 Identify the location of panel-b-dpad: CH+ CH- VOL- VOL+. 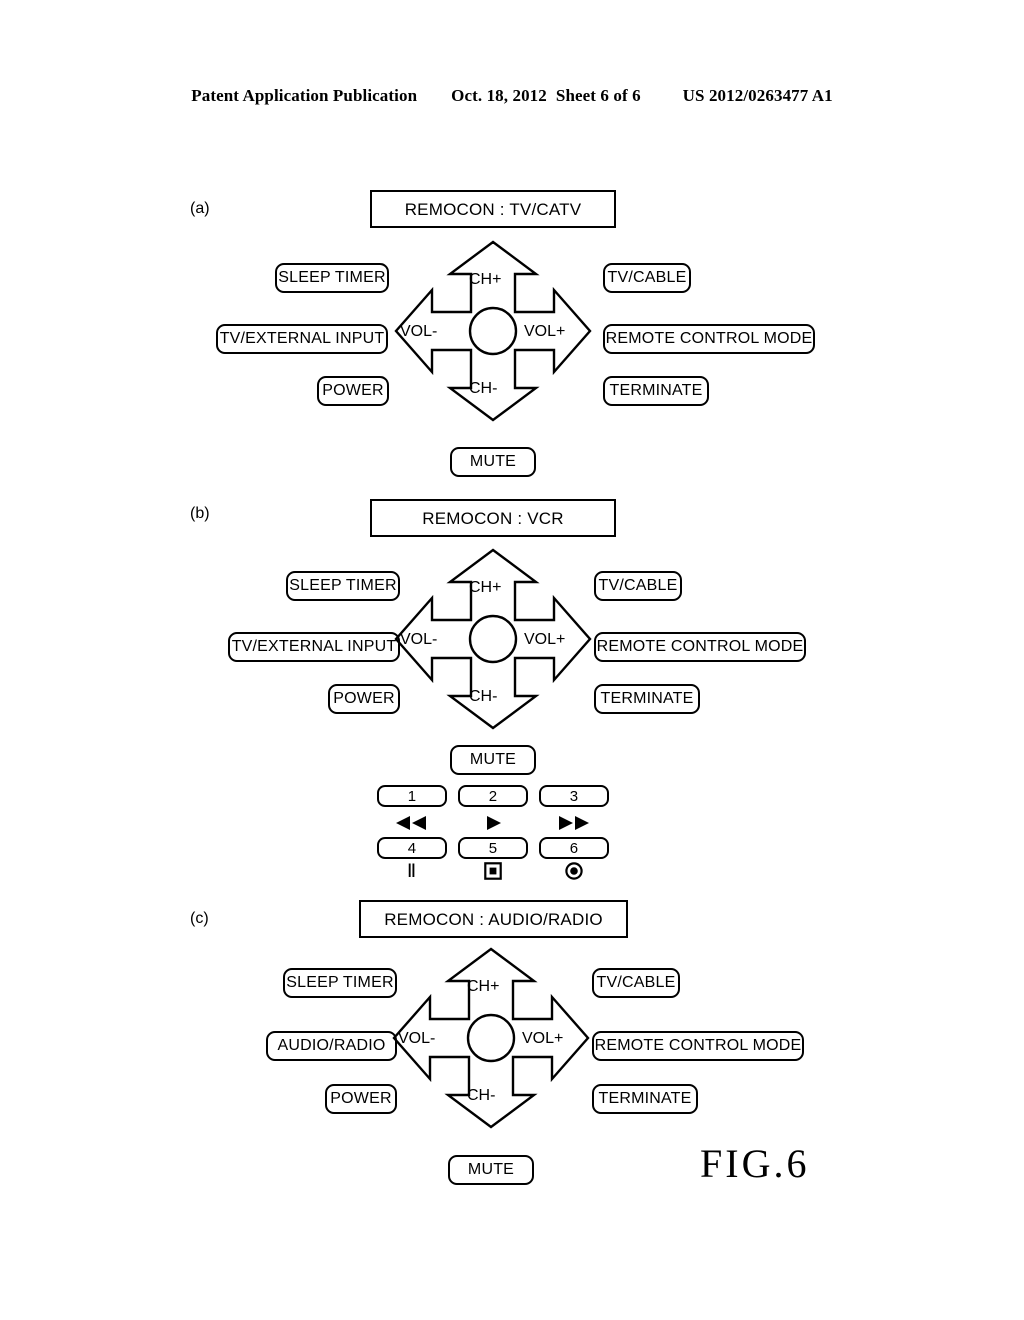
(493, 639).